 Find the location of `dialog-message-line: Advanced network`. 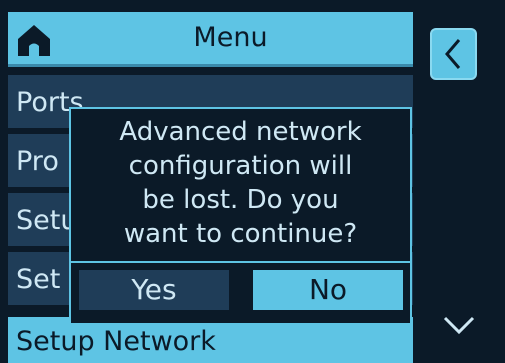

dialog-message-line: Advanced network is located at coordinates (240, 132).